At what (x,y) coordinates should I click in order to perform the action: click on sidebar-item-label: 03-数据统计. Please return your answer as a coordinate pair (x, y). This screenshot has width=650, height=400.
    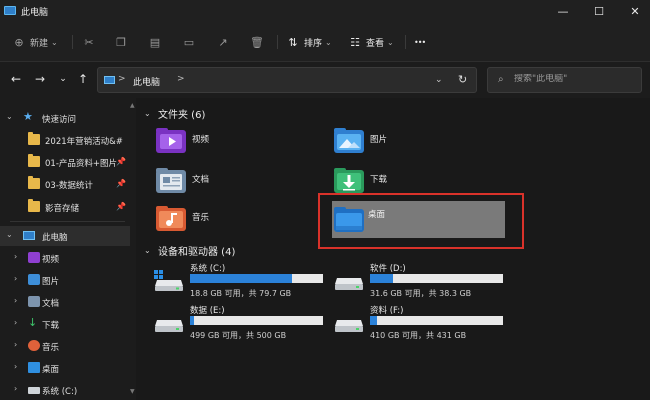
    Looking at the image, I should click on (69, 186).